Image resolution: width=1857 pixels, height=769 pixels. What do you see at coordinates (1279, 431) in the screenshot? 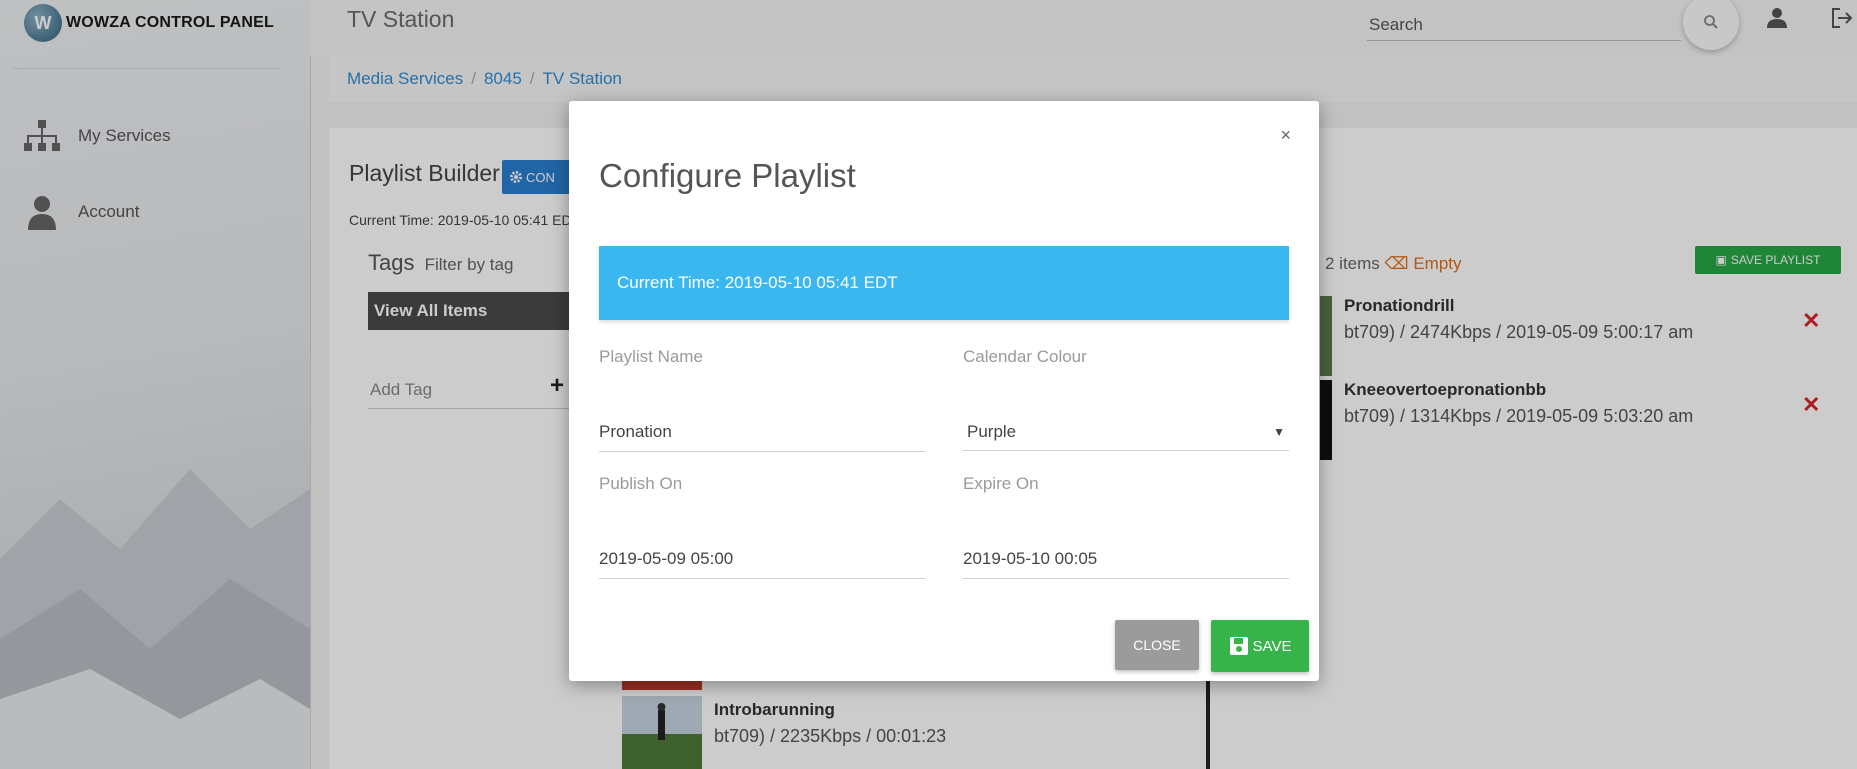
I see `dropdown-arrow-icon: ▼` at bounding box center [1279, 431].